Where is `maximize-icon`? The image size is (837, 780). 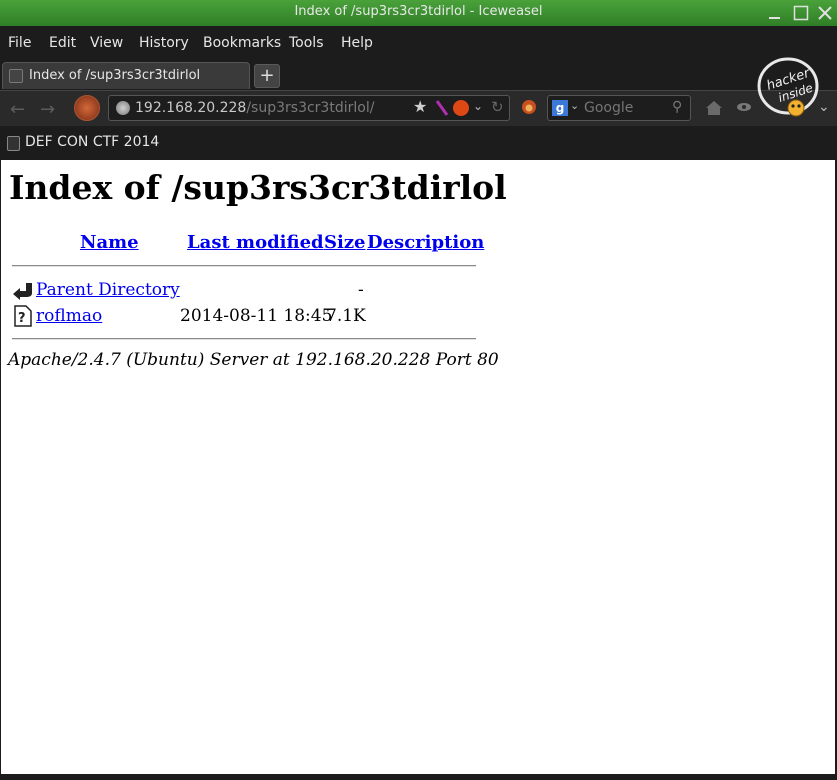
maximize-icon is located at coordinates (801, 13).